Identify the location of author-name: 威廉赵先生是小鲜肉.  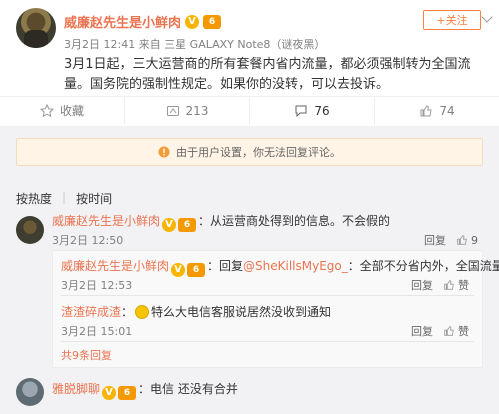
(122, 21).